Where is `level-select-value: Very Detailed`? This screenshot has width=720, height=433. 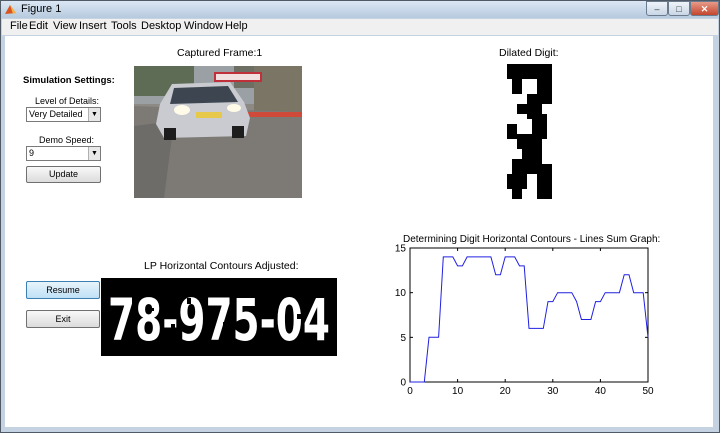
level-select-value: Very Detailed is located at coordinates (56, 114).